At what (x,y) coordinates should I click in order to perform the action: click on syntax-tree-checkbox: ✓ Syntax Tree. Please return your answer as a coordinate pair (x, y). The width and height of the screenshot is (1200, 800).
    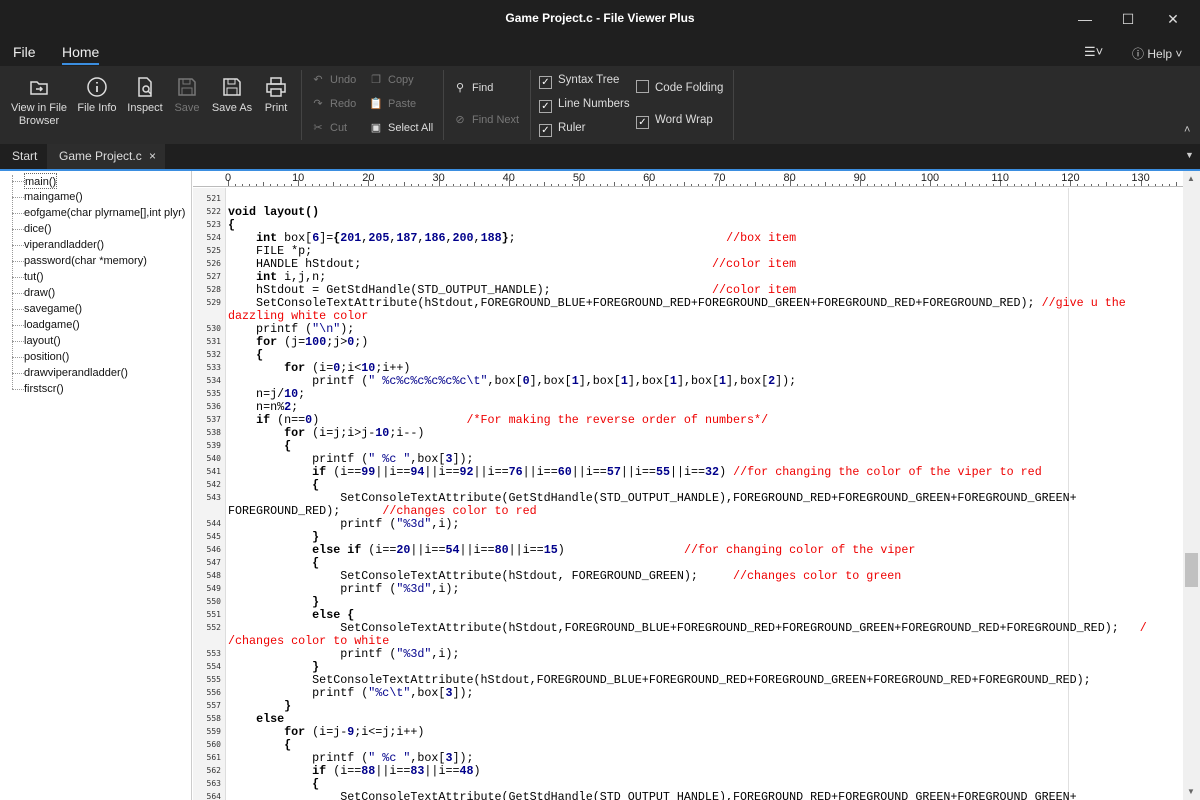
    Looking at the image, I should click on (579, 80).